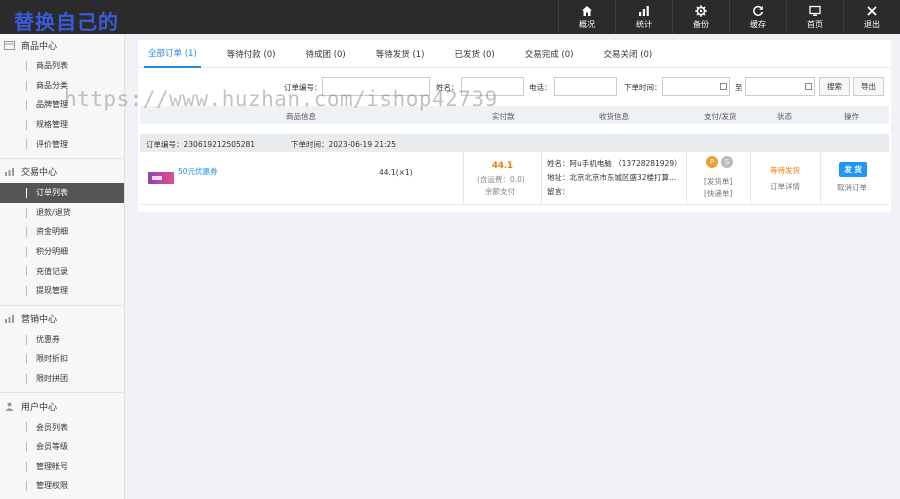 The width and height of the screenshot is (900, 499). What do you see at coordinates (701, 24) in the screenshot?
I see `topnav-label: 备份` at bounding box center [701, 24].